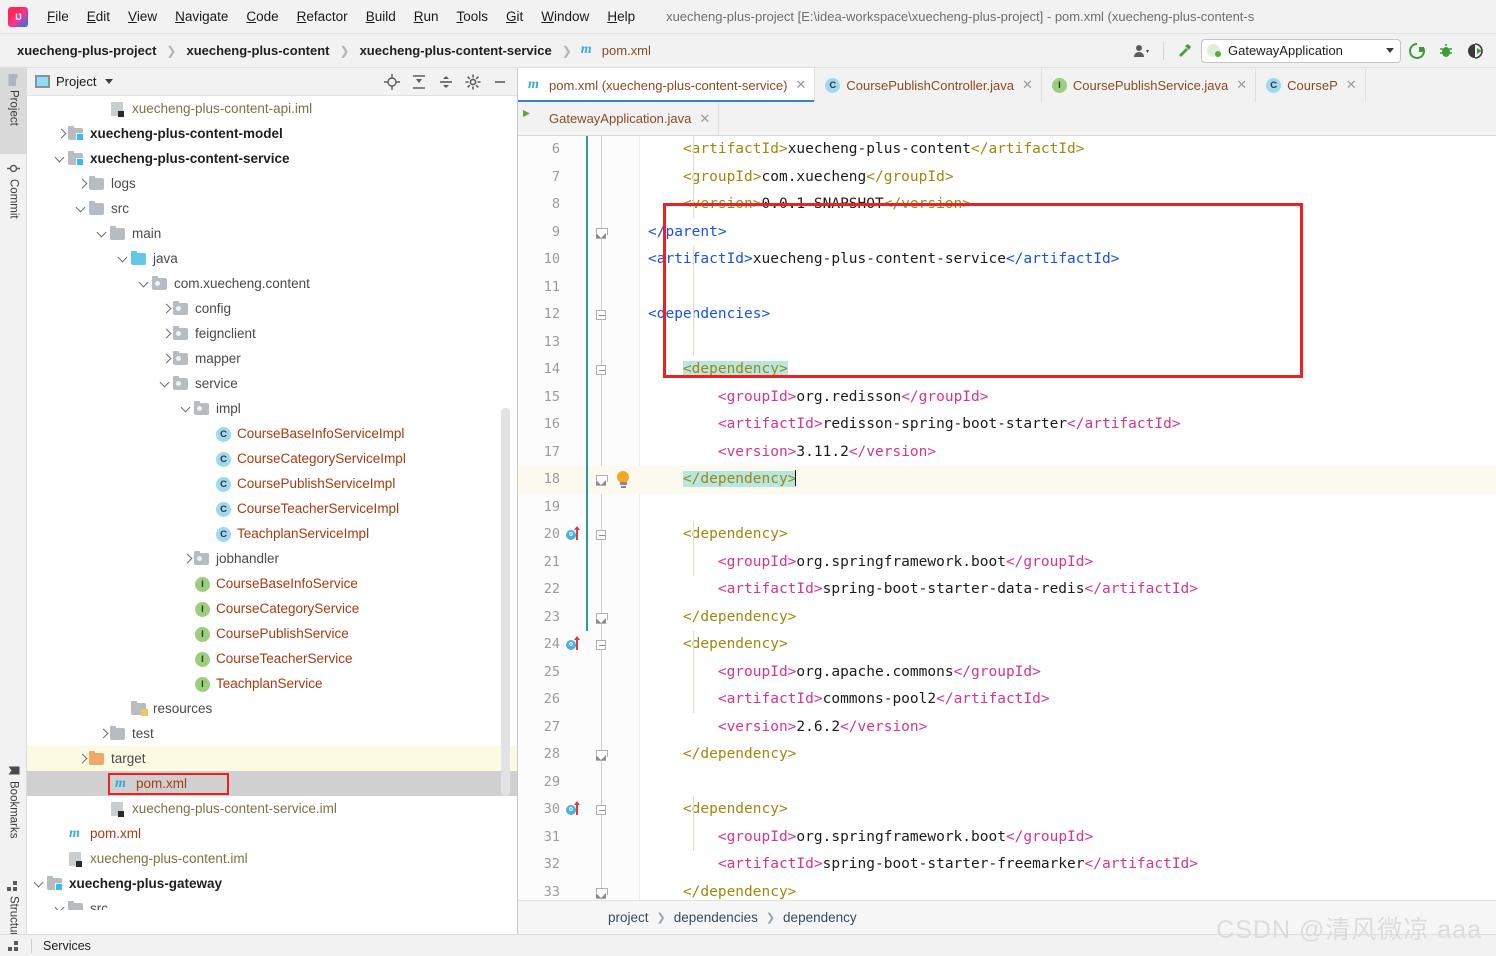  I want to click on editor-tab: C CourseP ✕, so click(1311, 85).